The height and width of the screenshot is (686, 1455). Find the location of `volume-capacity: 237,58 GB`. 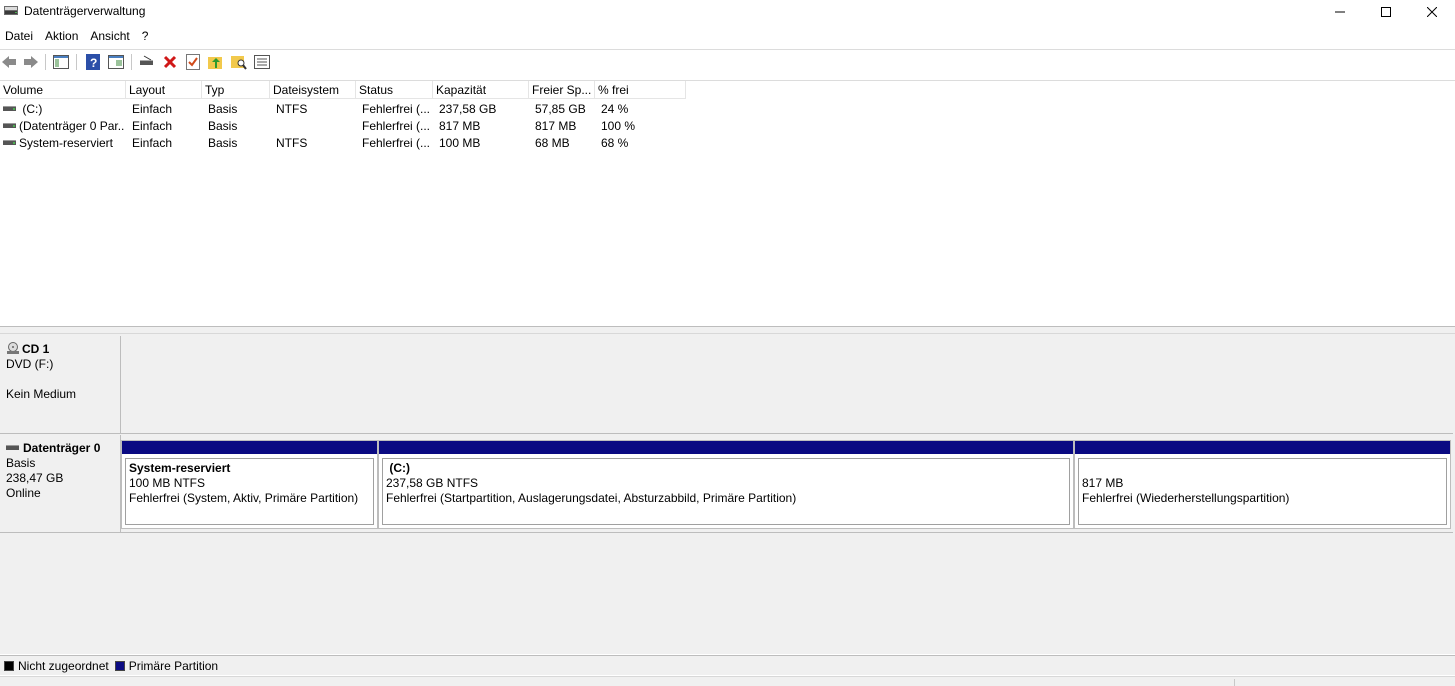

volume-capacity: 237,58 GB is located at coordinates (468, 109).